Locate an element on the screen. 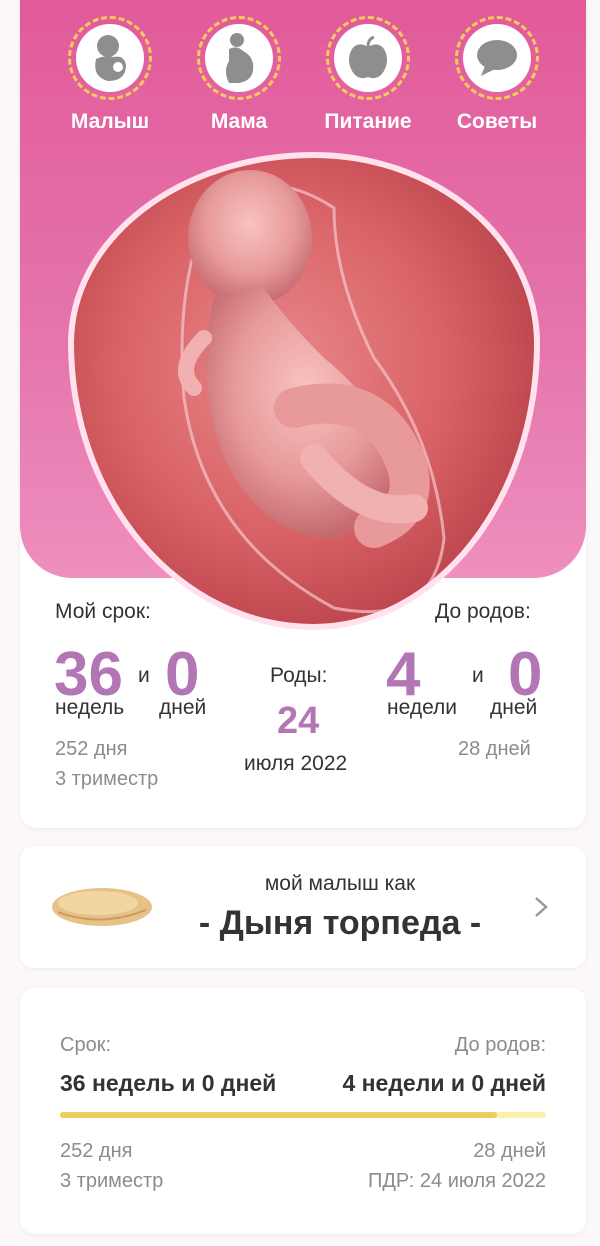  birth-label: Роды: is located at coordinates (299, 675).